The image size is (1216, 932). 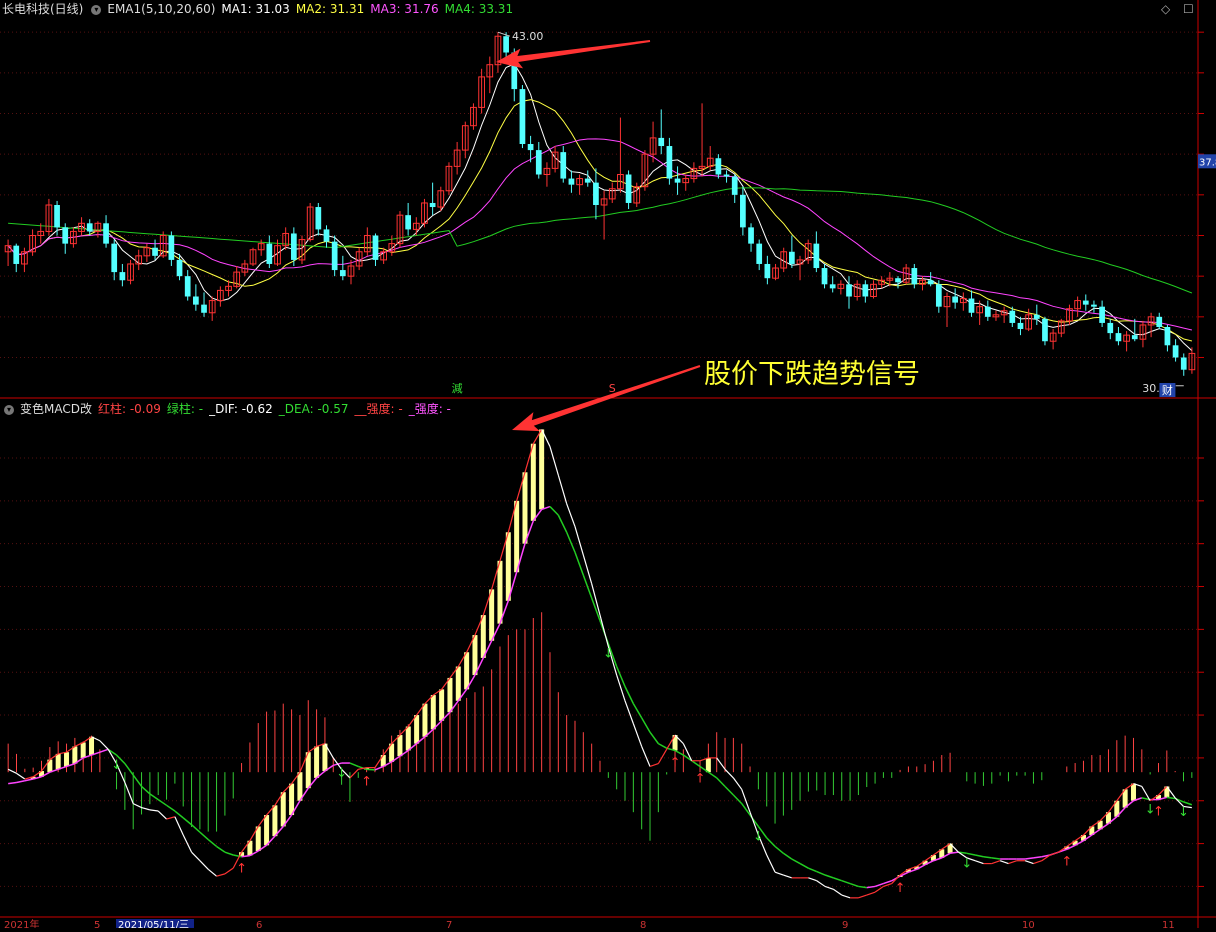 I want to click on ma1-value: MA1: 31.03, so click(x=255, y=9).